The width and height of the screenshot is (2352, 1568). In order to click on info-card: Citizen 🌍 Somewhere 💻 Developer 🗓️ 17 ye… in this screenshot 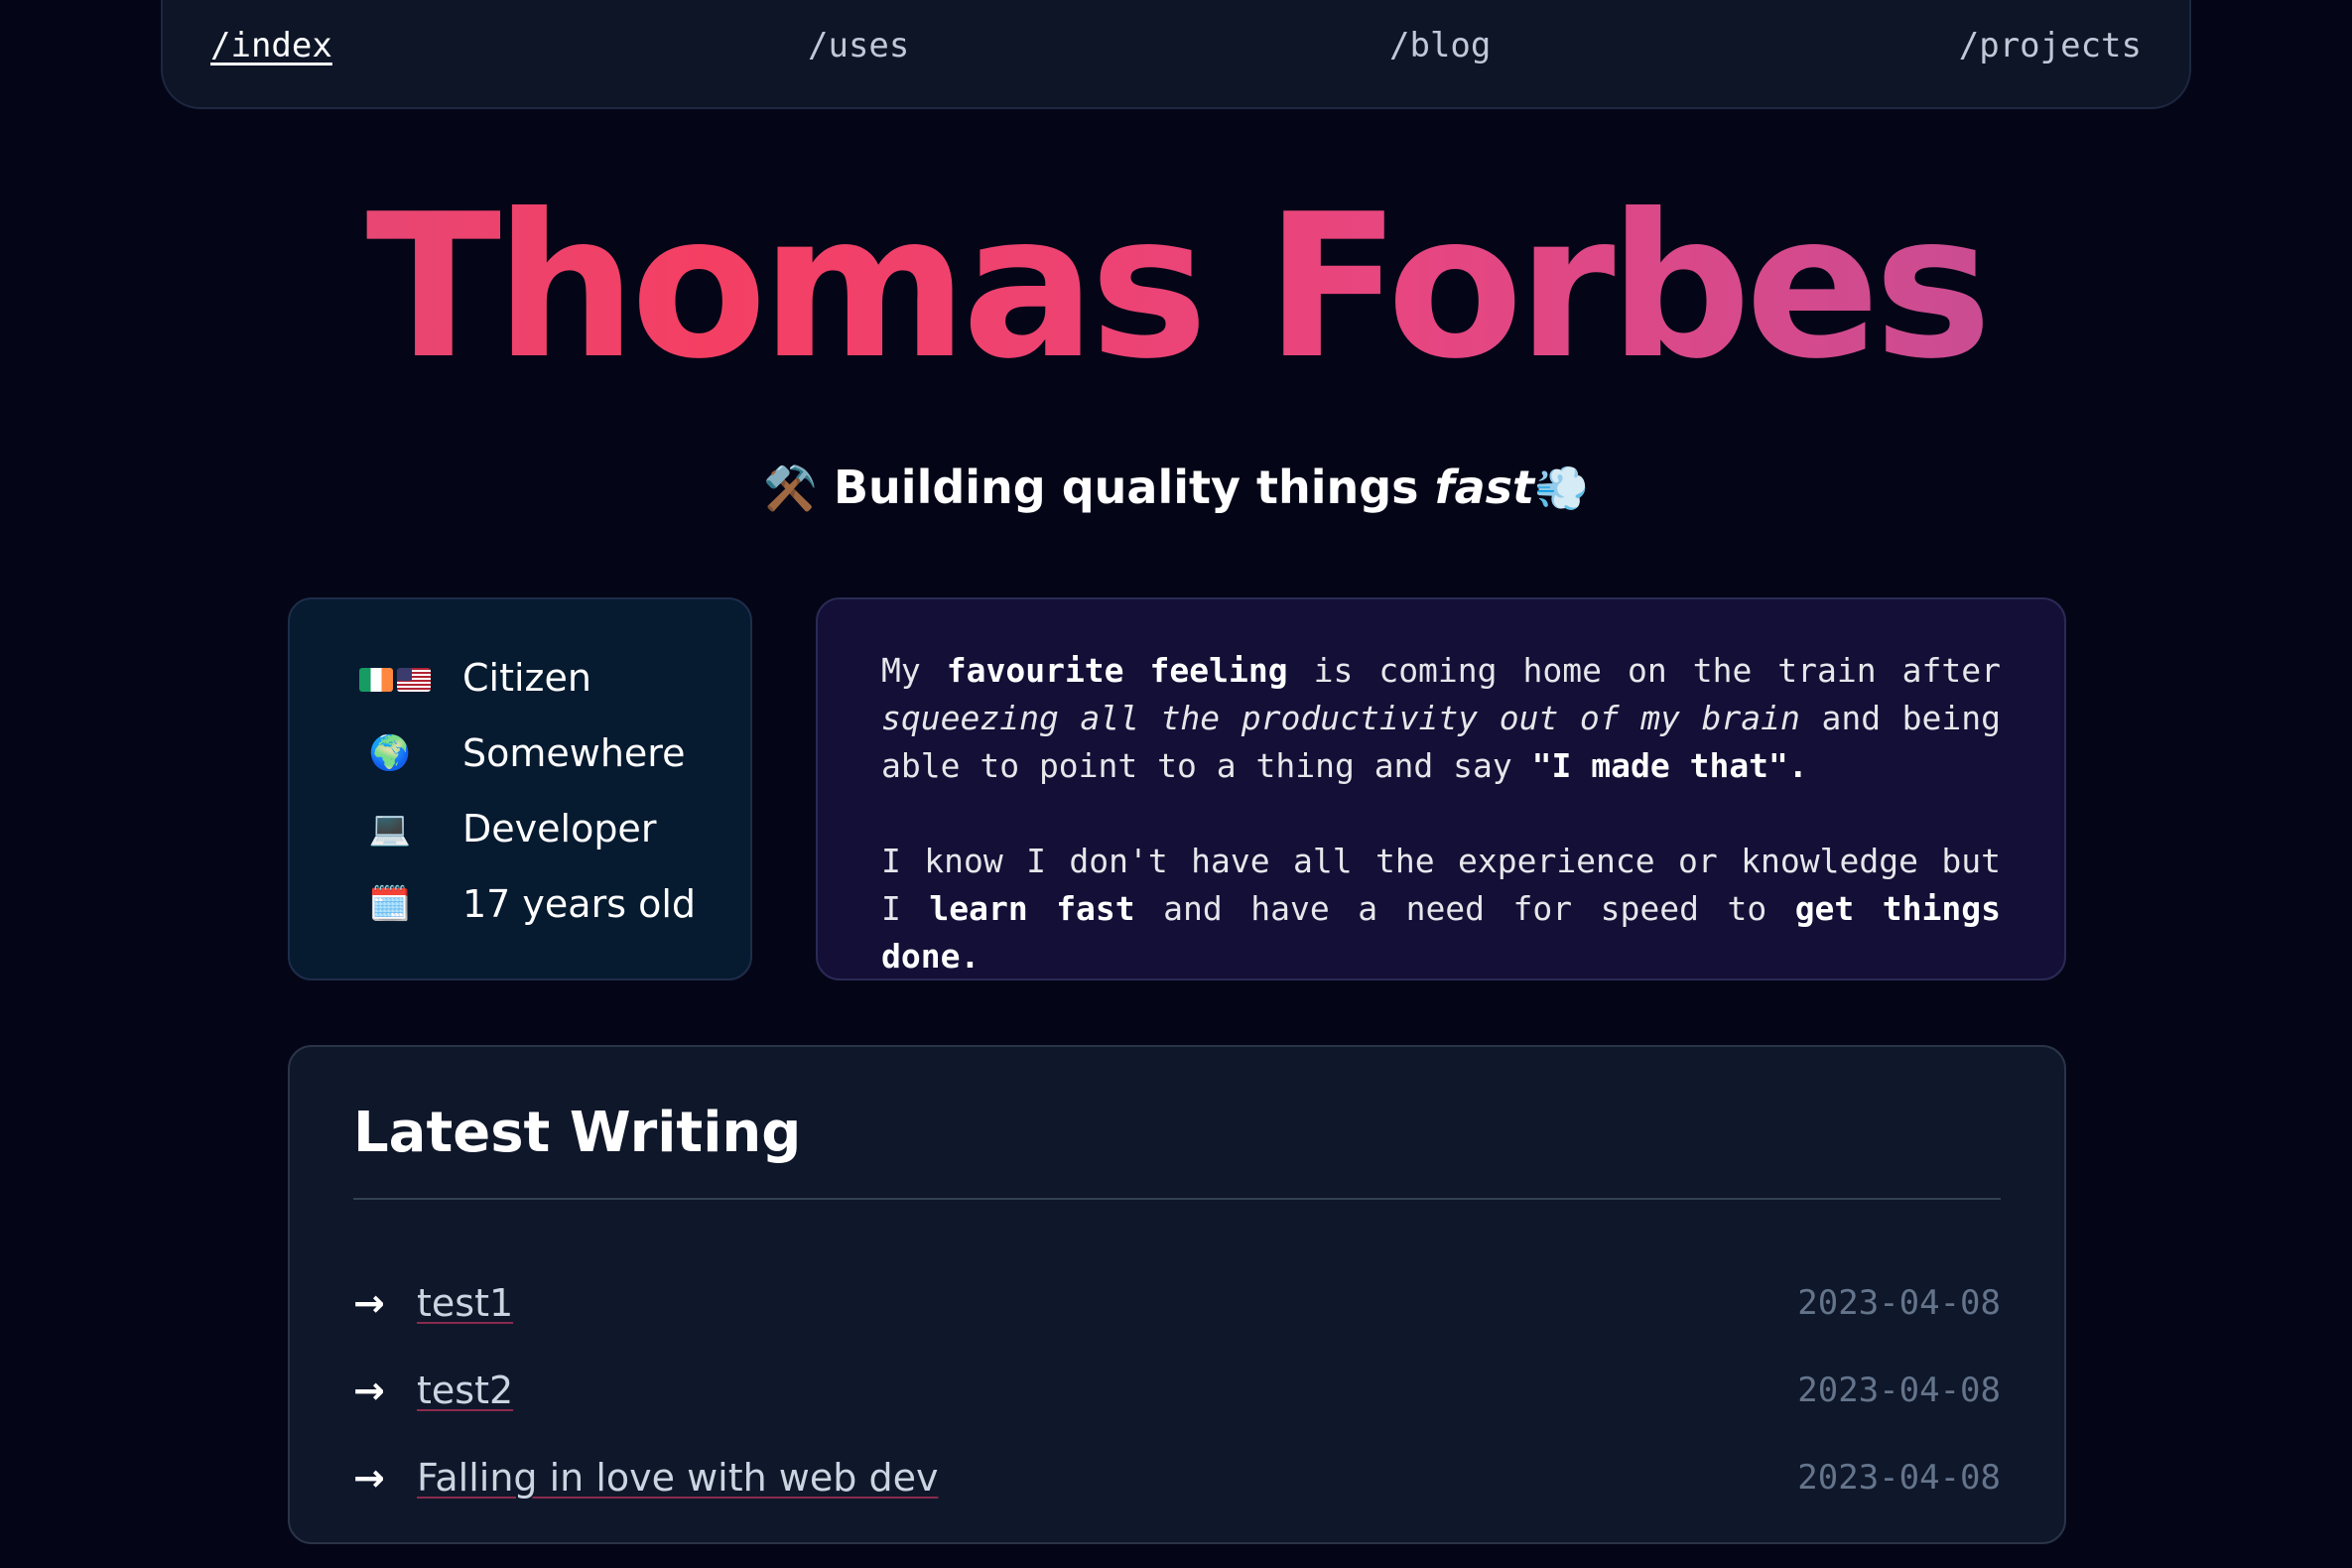, I will do `click(520, 788)`.